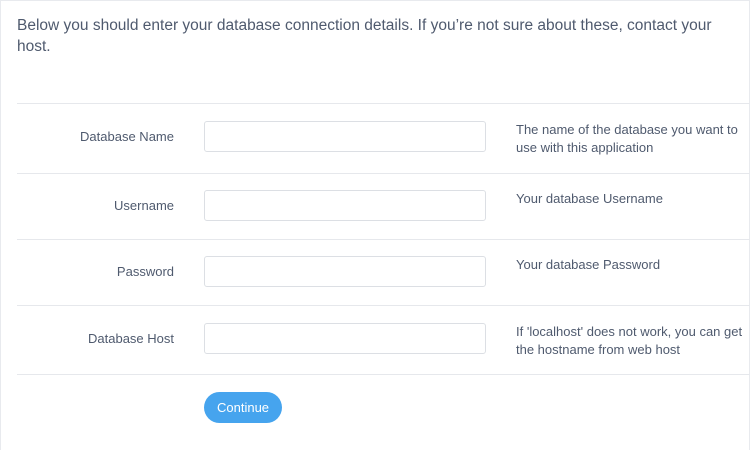  What do you see at coordinates (145, 271) in the screenshot?
I see `password-label: Password` at bounding box center [145, 271].